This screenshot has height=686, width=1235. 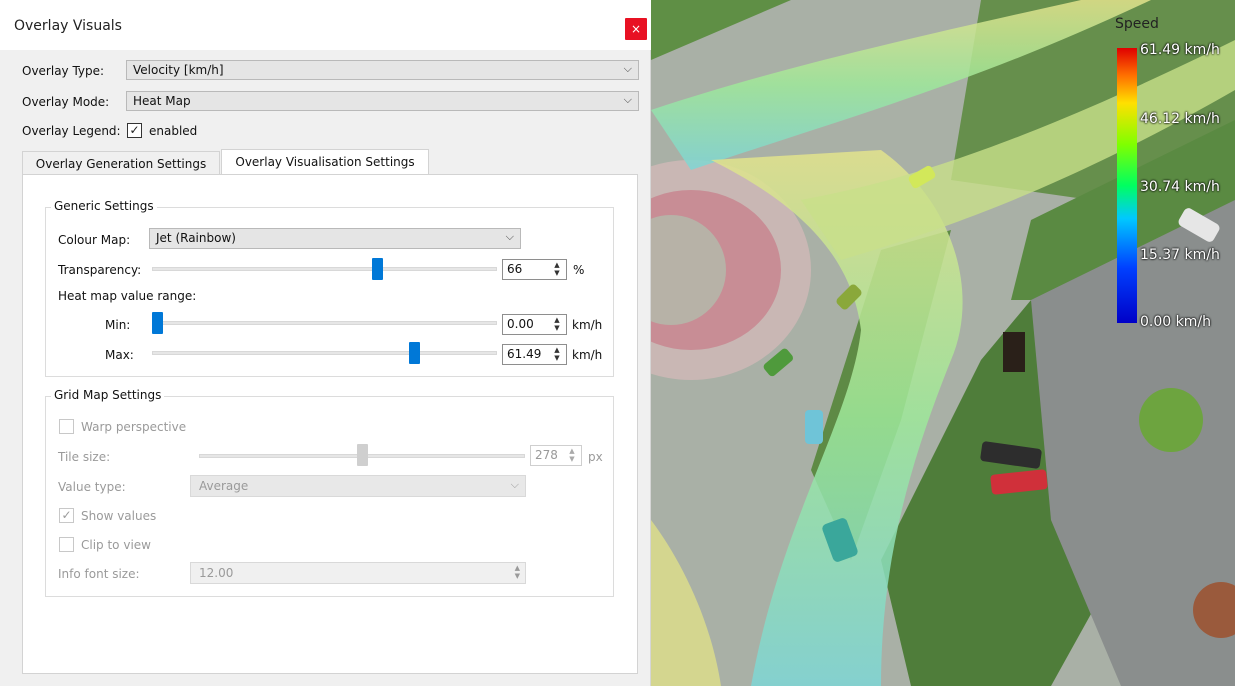 What do you see at coordinates (358, 486) in the screenshot?
I see `value-type-select: Average ⌵` at bounding box center [358, 486].